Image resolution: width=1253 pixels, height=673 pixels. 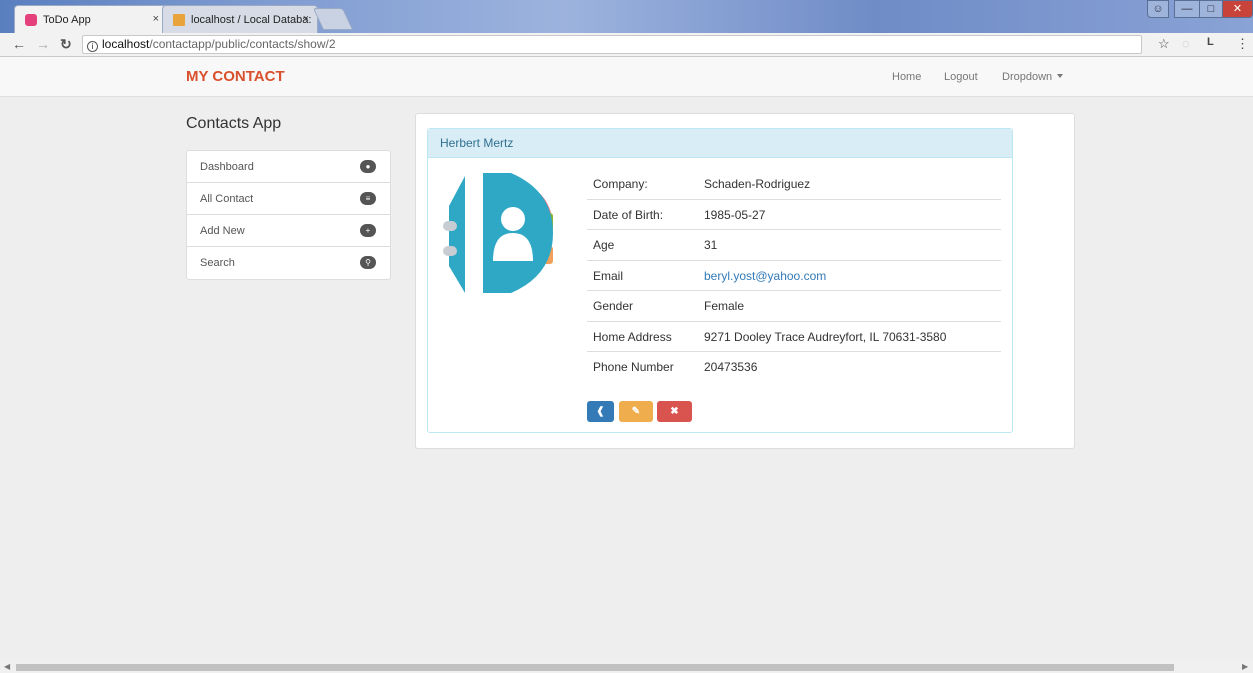 What do you see at coordinates (613, 306) in the screenshot?
I see `field-label: Gender` at bounding box center [613, 306].